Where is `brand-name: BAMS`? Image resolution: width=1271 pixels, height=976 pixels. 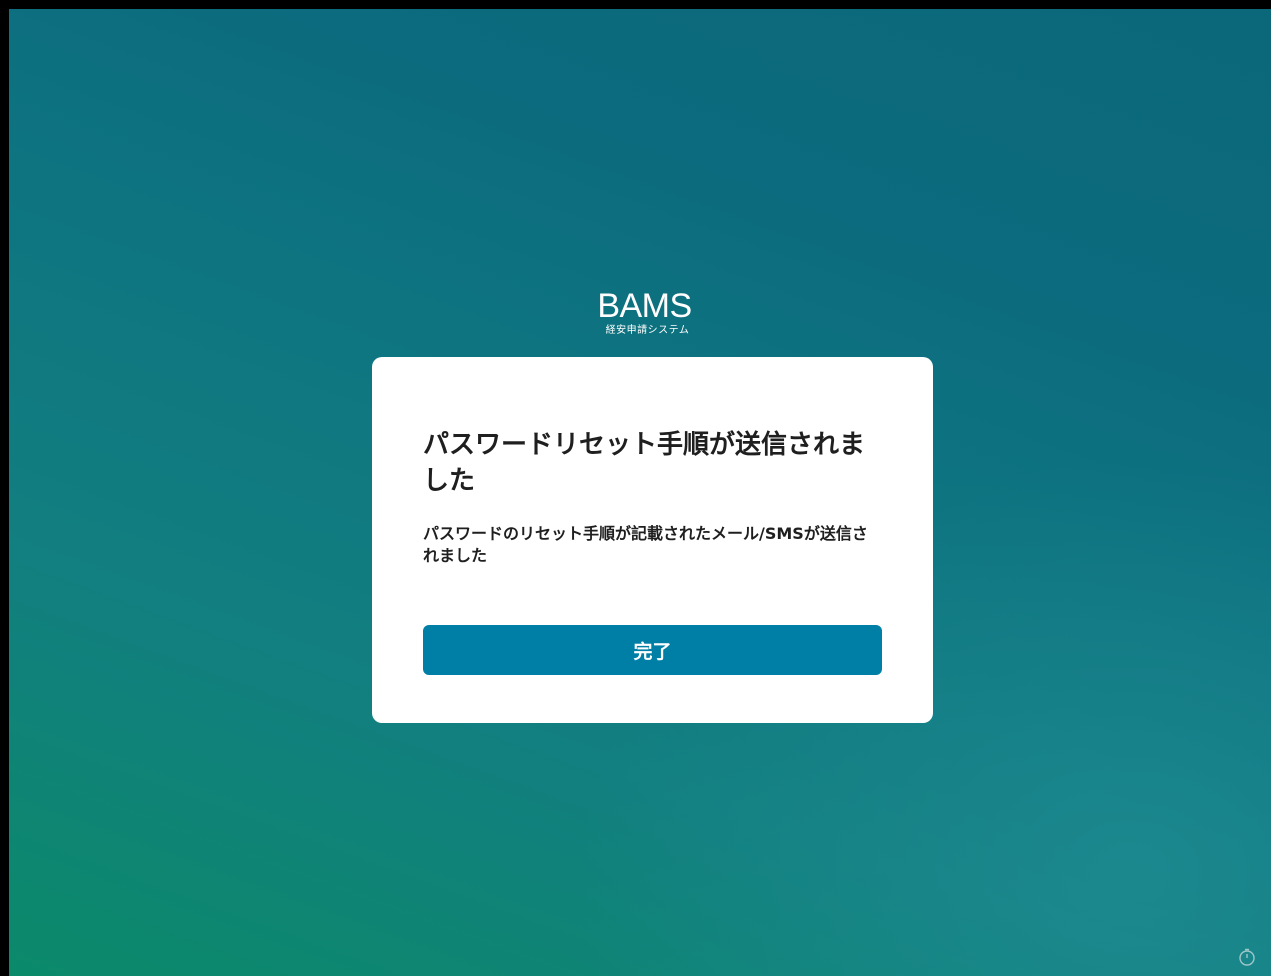 brand-name: BAMS is located at coordinates (644, 306).